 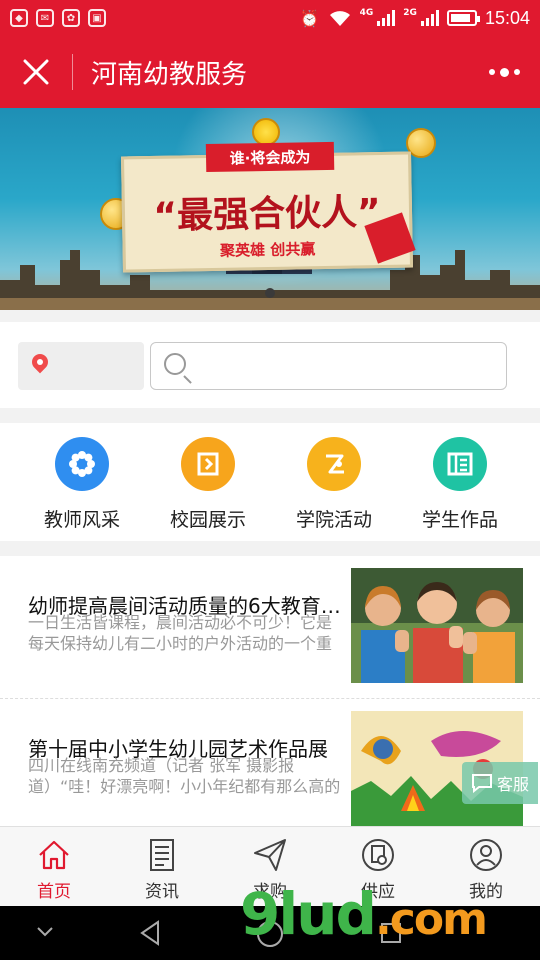 I want to click on notebook-icon, so click(x=460, y=464).